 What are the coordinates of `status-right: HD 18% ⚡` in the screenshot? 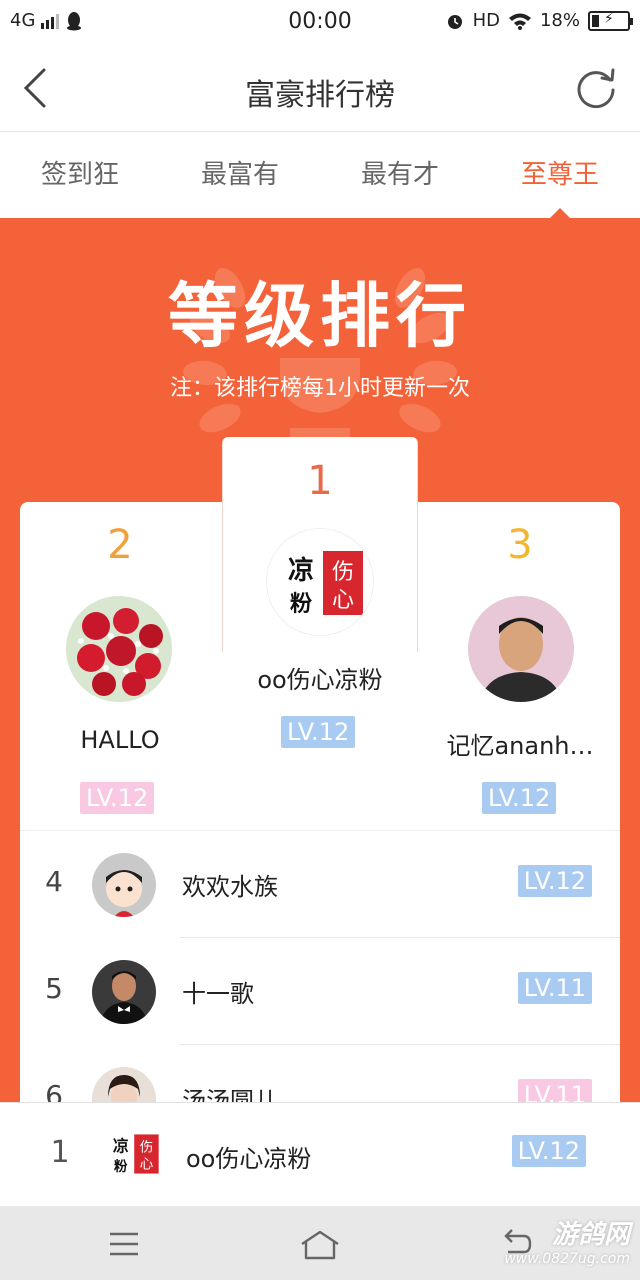 It's located at (539, 20).